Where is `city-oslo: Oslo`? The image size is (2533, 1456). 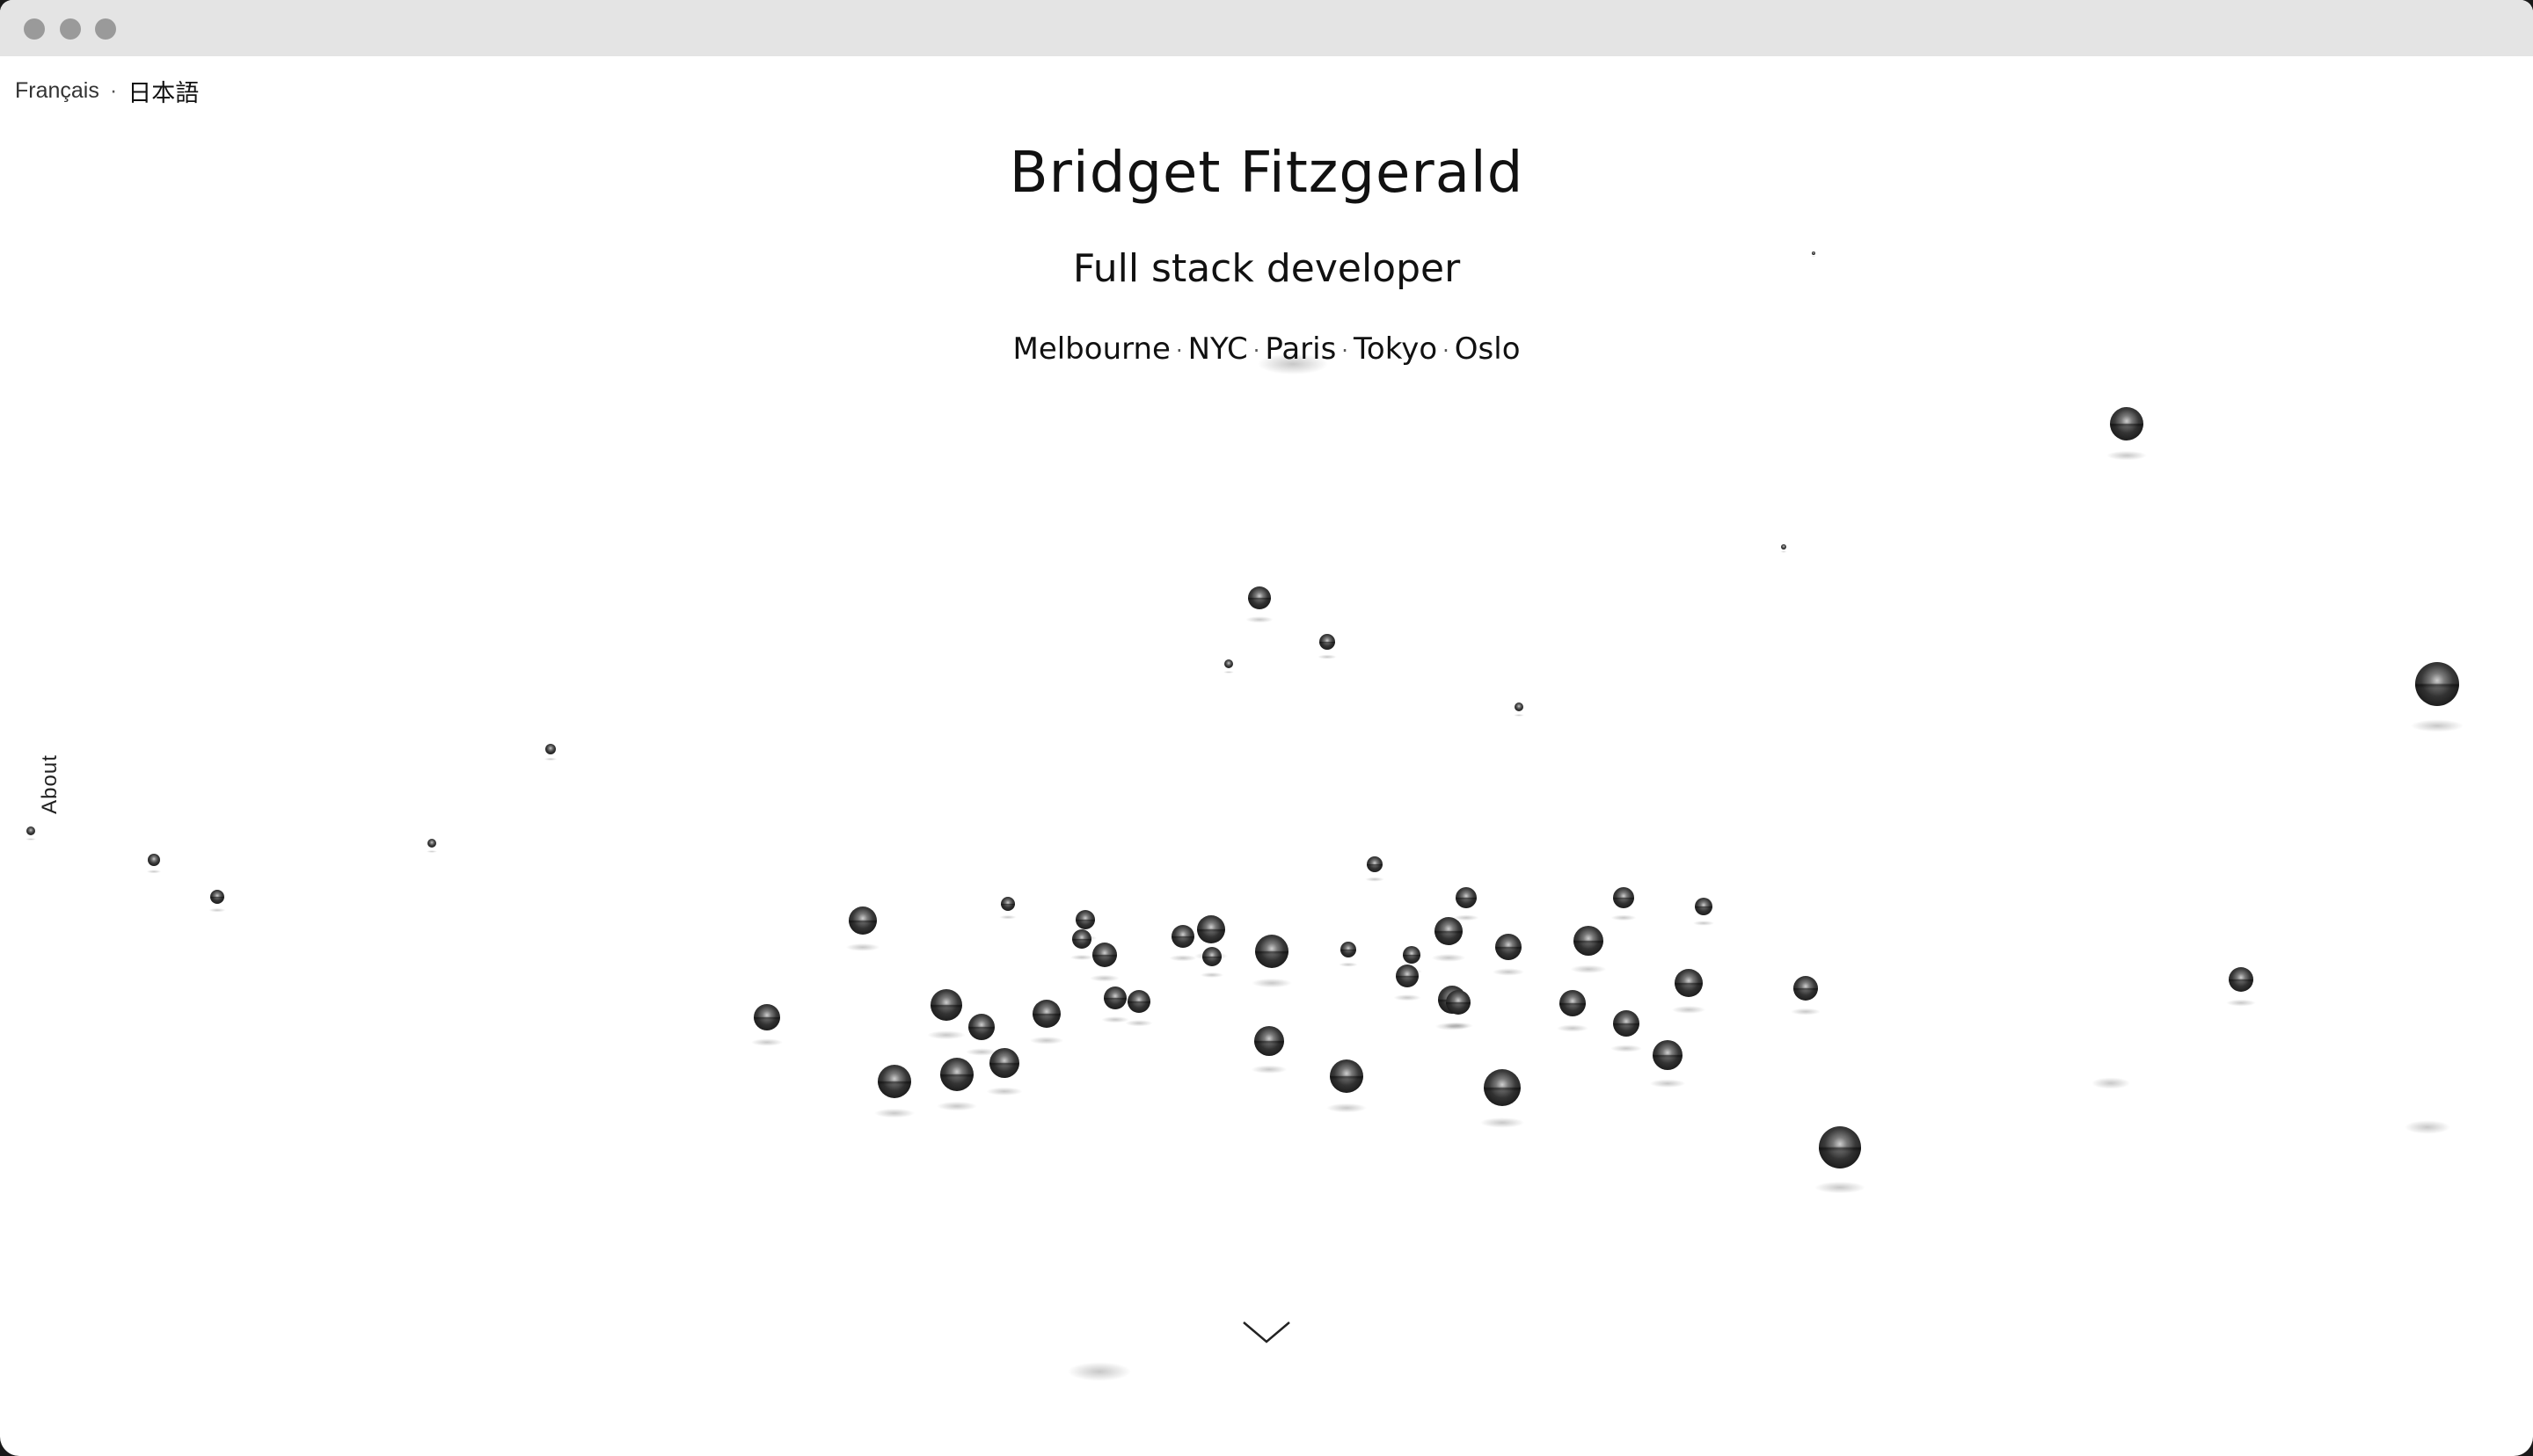
city-oslo: Oslo is located at coordinates (1488, 349).